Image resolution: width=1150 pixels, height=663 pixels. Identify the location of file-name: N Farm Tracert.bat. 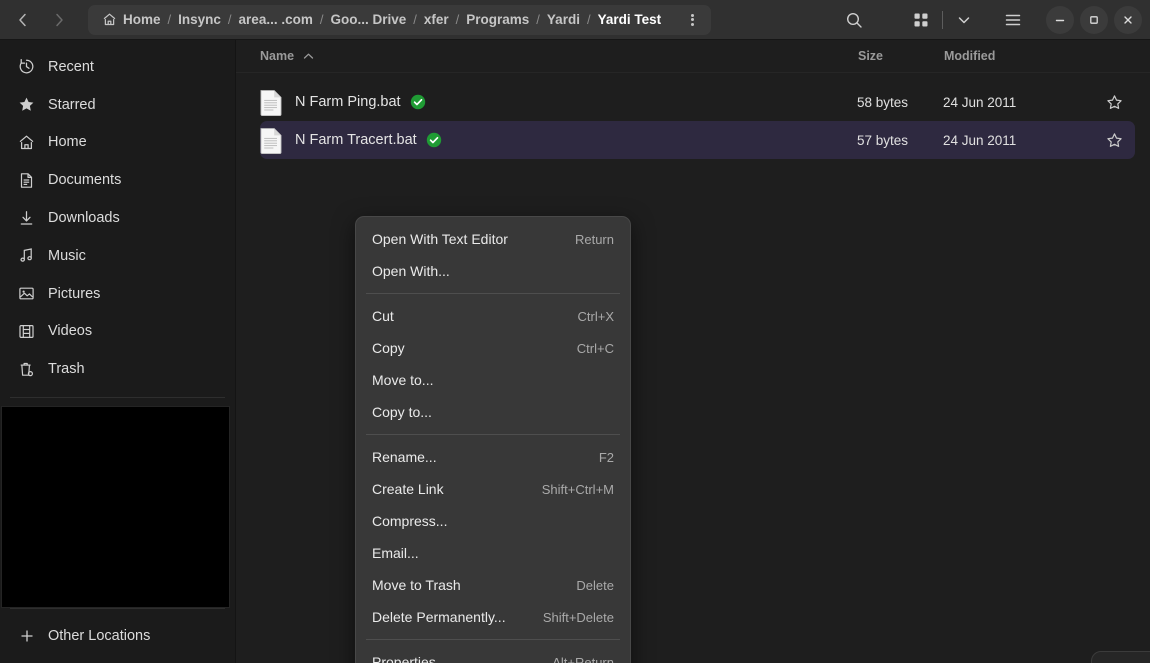
(368, 140).